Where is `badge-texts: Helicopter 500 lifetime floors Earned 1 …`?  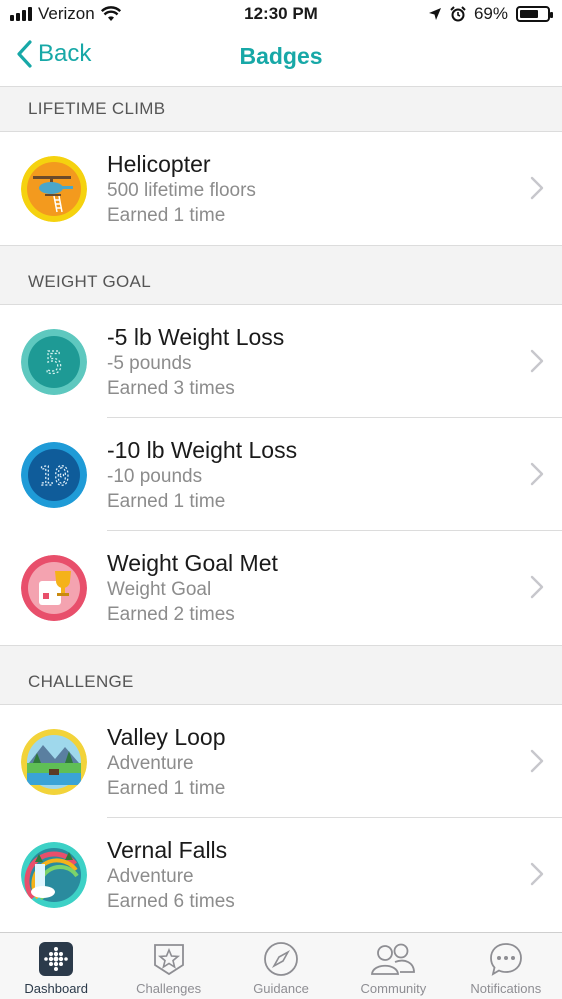 badge-texts: Helicopter 500 lifetime floors Earned 1 … is located at coordinates (181, 189).